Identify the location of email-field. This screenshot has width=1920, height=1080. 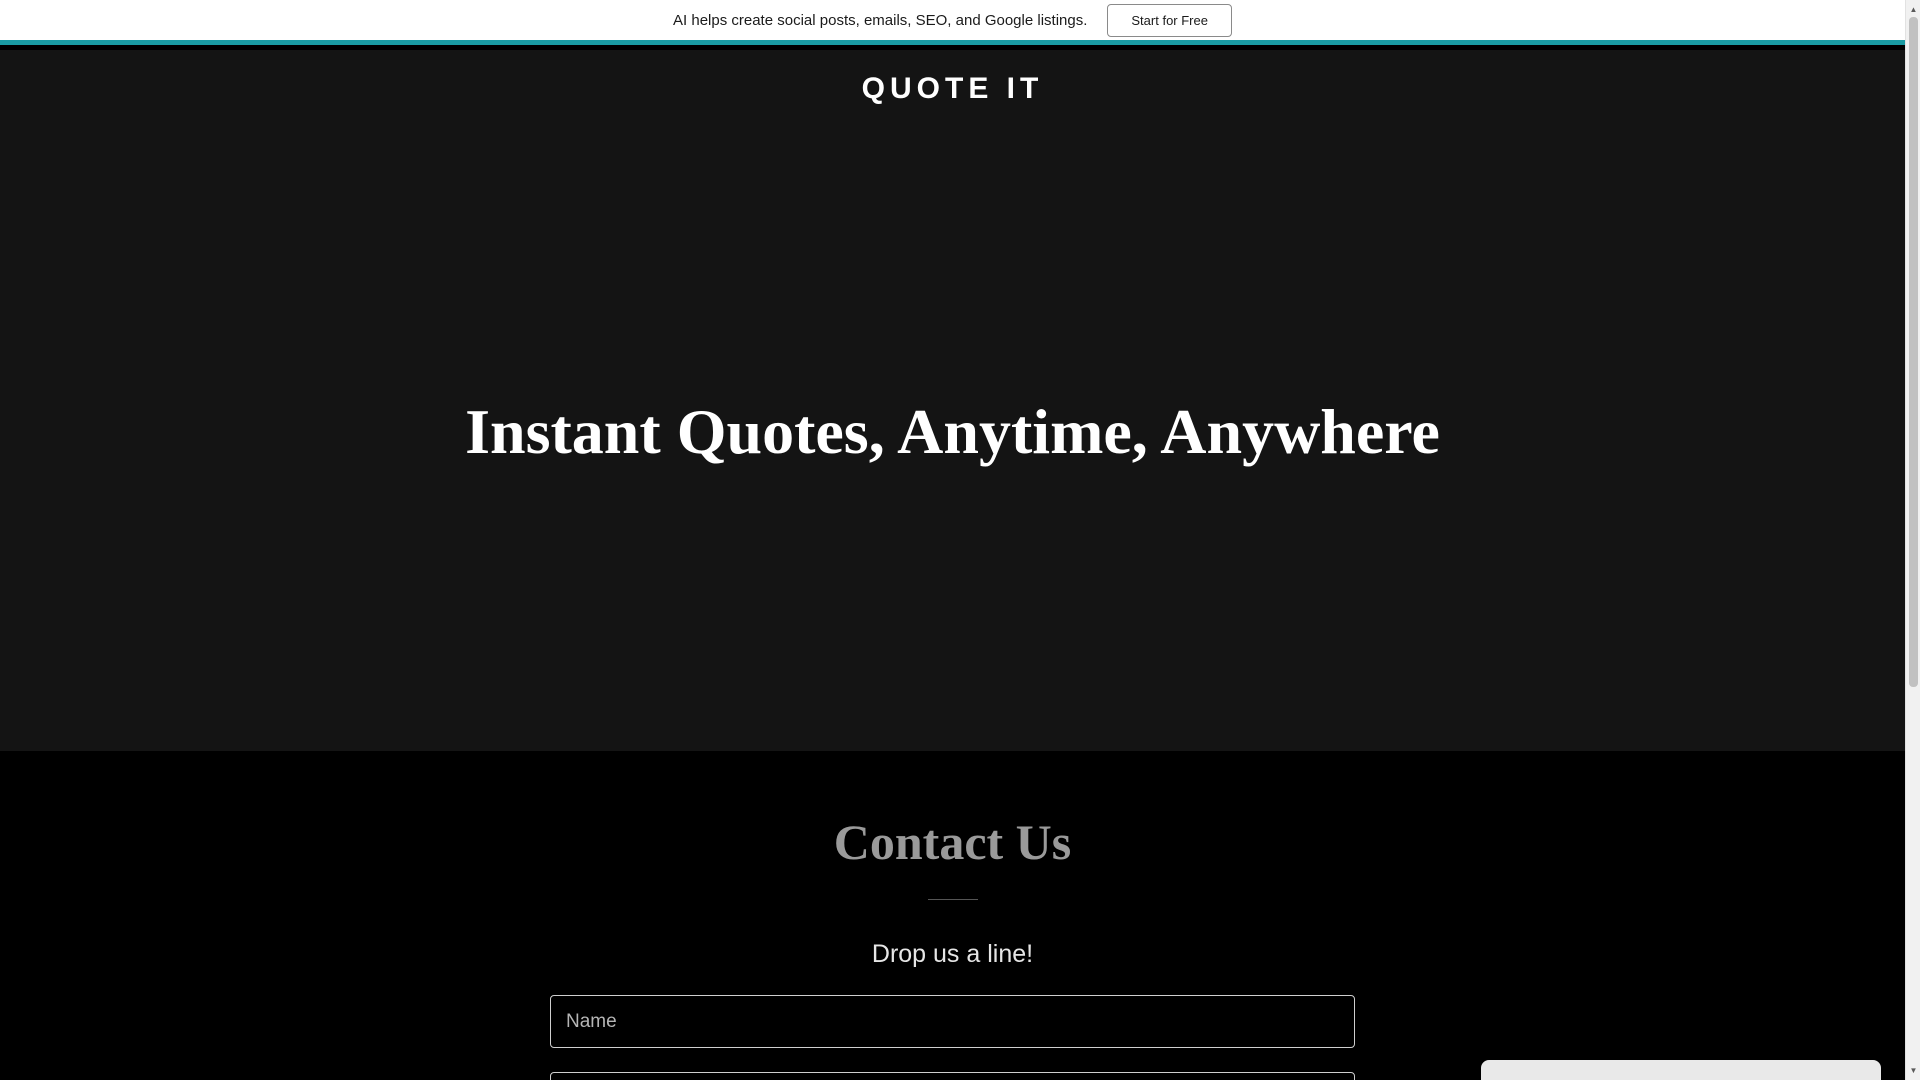
(952, 1076).